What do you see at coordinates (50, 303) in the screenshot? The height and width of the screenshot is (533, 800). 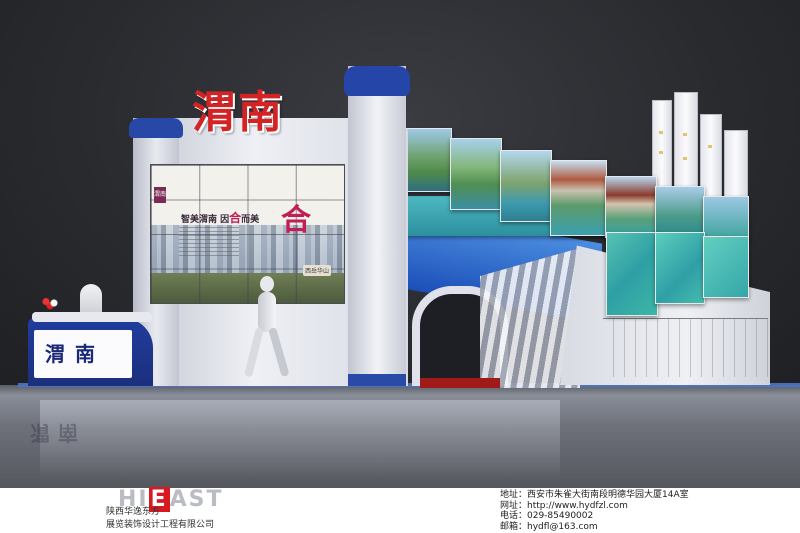 I see `flower-arrangement` at bounding box center [50, 303].